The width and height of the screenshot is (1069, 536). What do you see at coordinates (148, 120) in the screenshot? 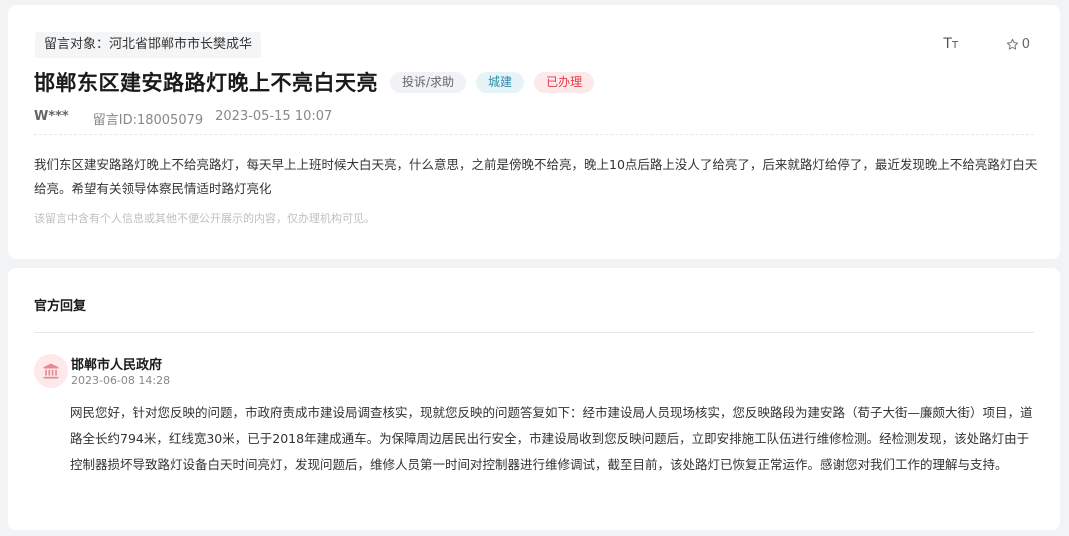
I see `message-id: 留言ID:18005079` at bounding box center [148, 120].